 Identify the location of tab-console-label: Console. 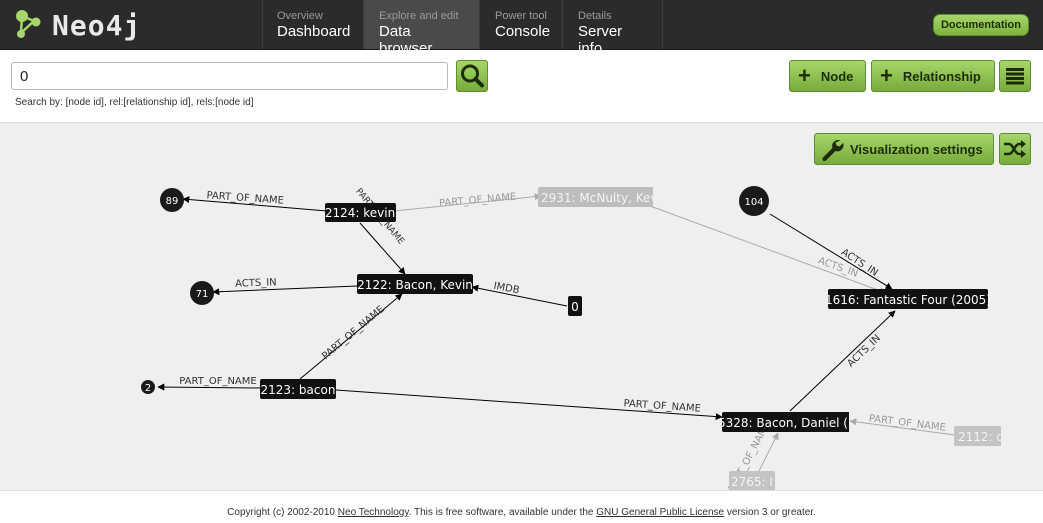
(523, 31).